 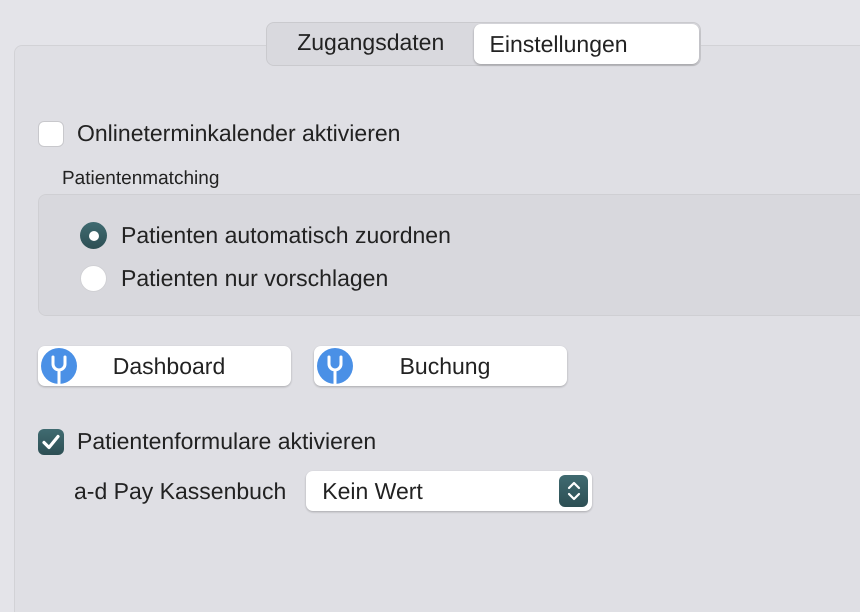 What do you see at coordinates (371, 42) in the screenshot?
I see `tab: Zugangsdaten` at bounding box center [371, 42].